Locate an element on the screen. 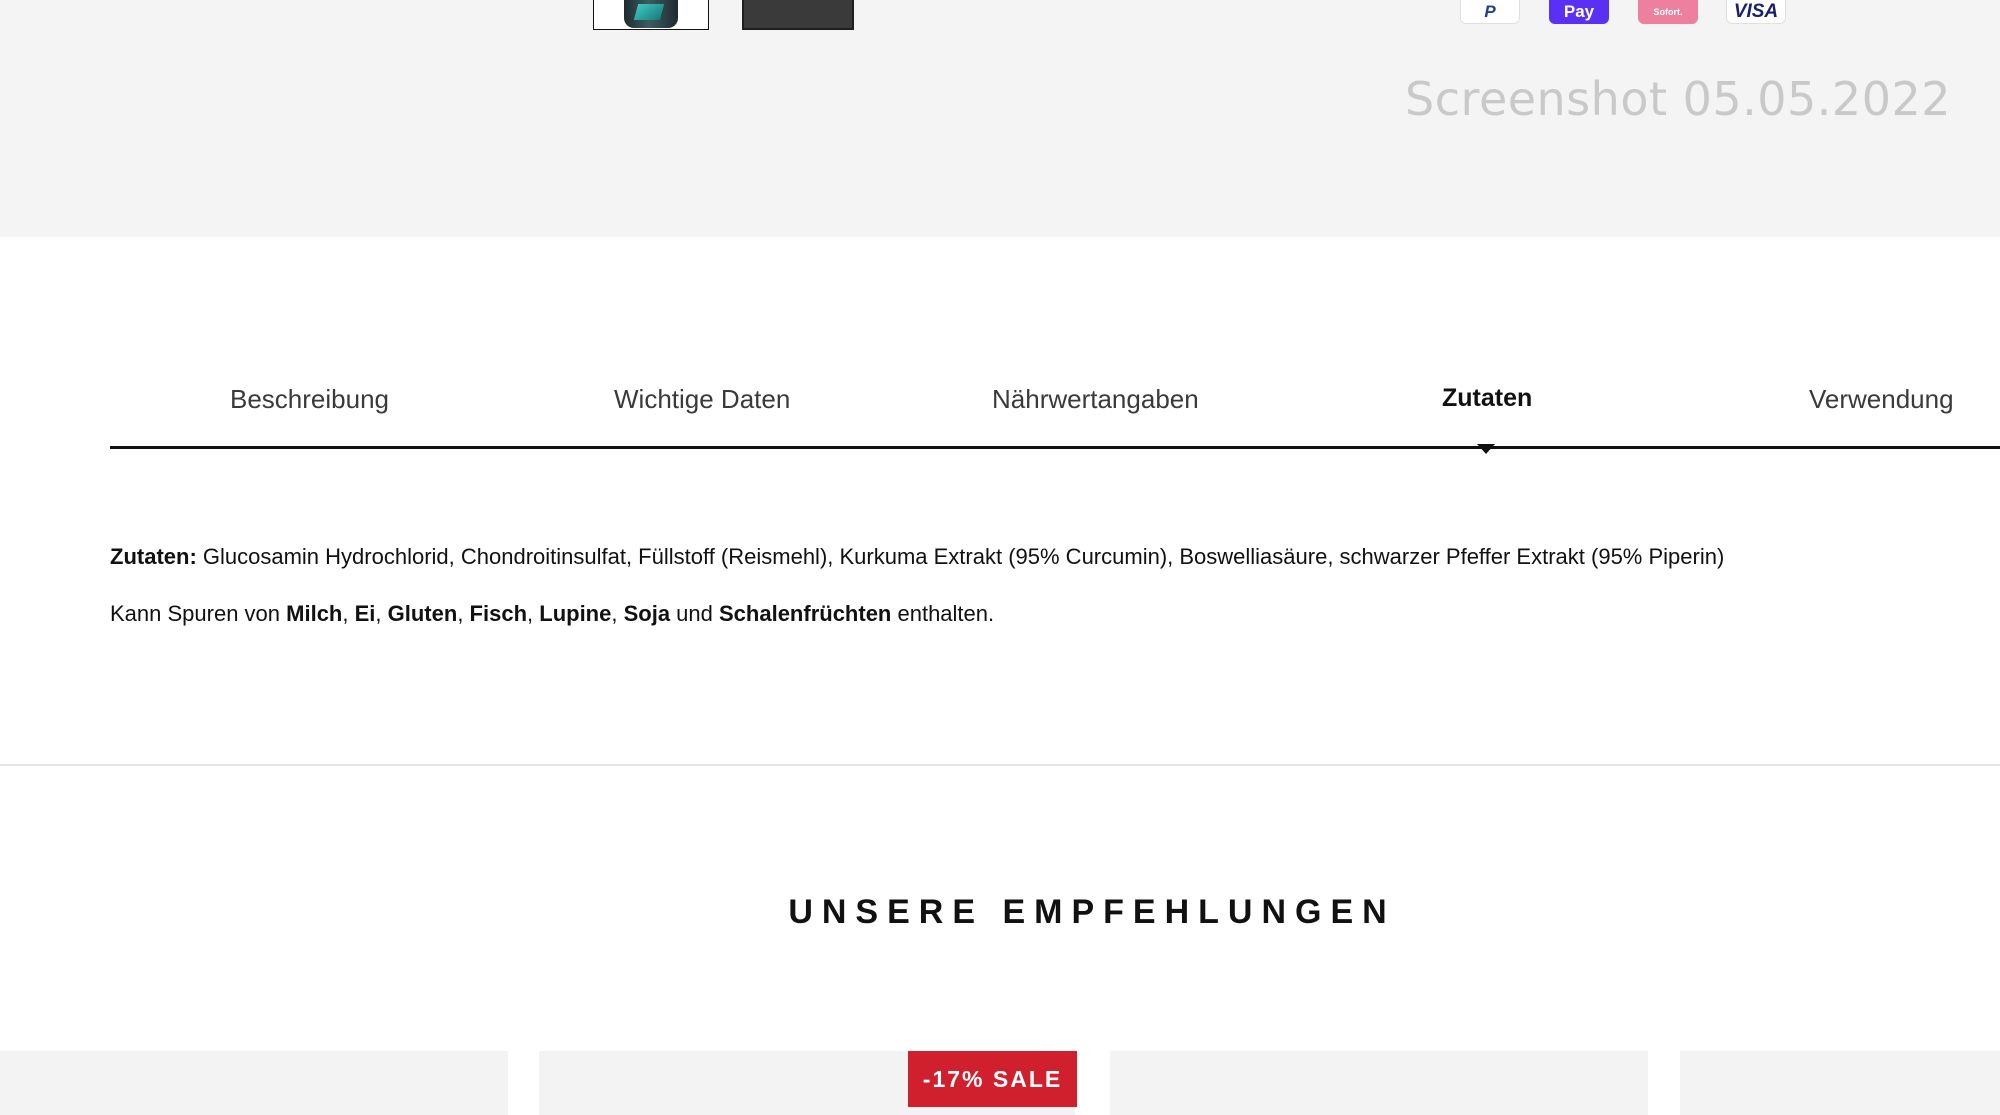 The image size is (2000, 1115). tab-wichtige-daten: Wichtige Daten is located at coordinates (702, 399).